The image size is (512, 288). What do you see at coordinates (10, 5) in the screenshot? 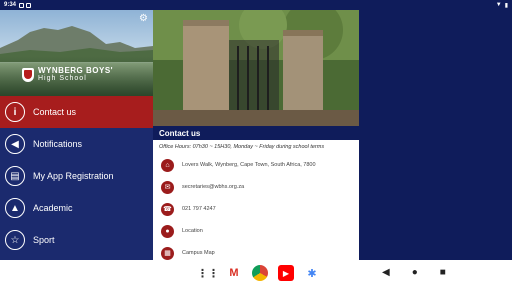
I see `status-time: 9:34` at bounding box center [10, 5].